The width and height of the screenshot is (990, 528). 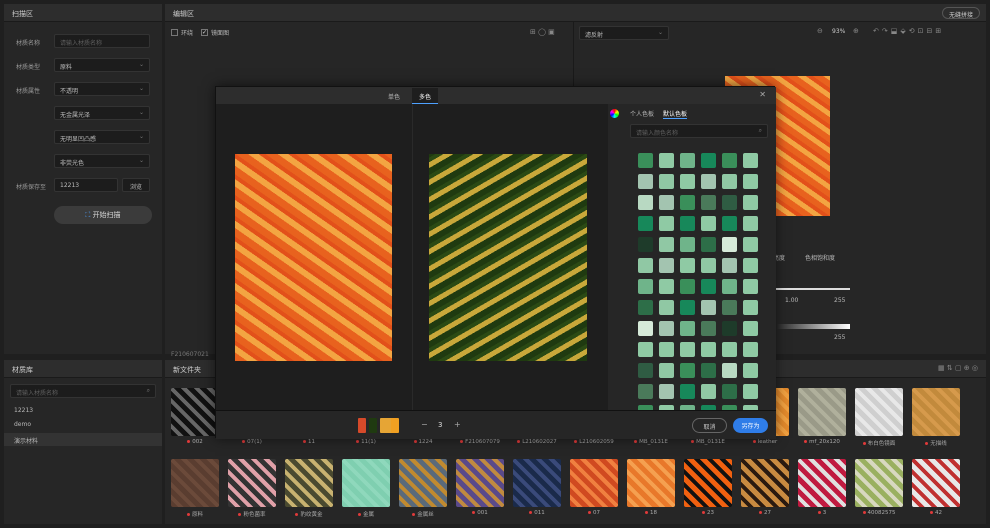 I want to click on palette-tab-personal: 个人色板, so click(x=642, y=113).